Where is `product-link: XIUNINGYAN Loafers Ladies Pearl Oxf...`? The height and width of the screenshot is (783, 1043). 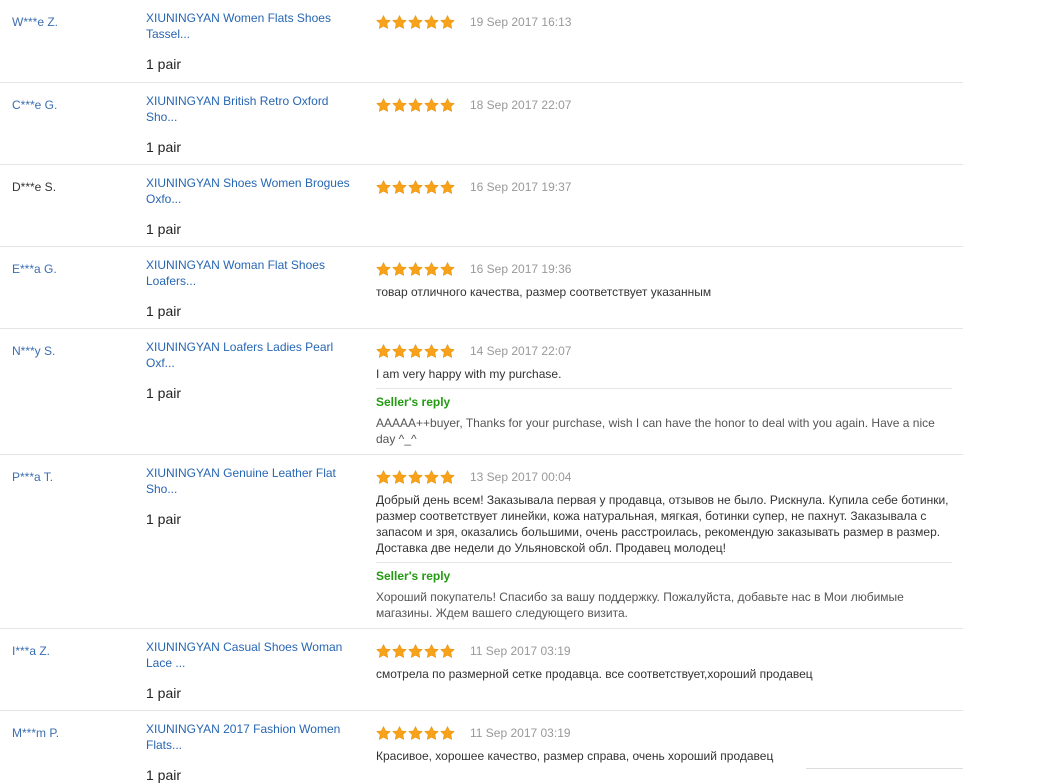
product-link: XIUNINGYAN Loafers Ladies Pearl Oxf... is located at coordinates (253, 355).